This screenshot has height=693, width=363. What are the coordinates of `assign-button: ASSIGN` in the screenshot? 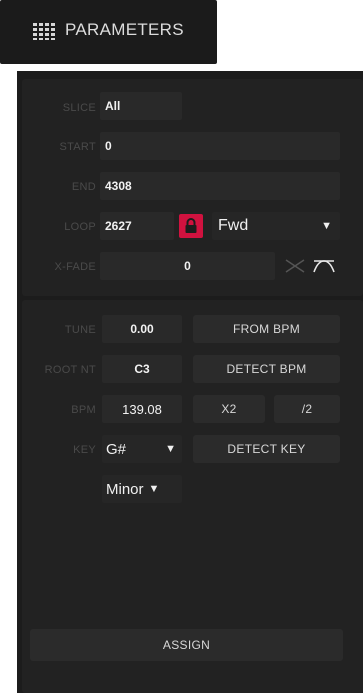 It's located at (186, 645).